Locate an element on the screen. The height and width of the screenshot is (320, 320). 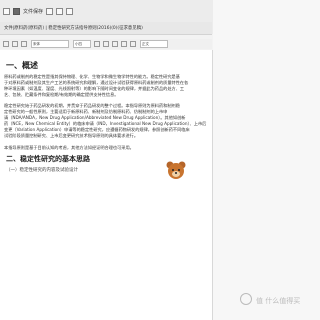
undo-icon is located at coordinates (50, 11).